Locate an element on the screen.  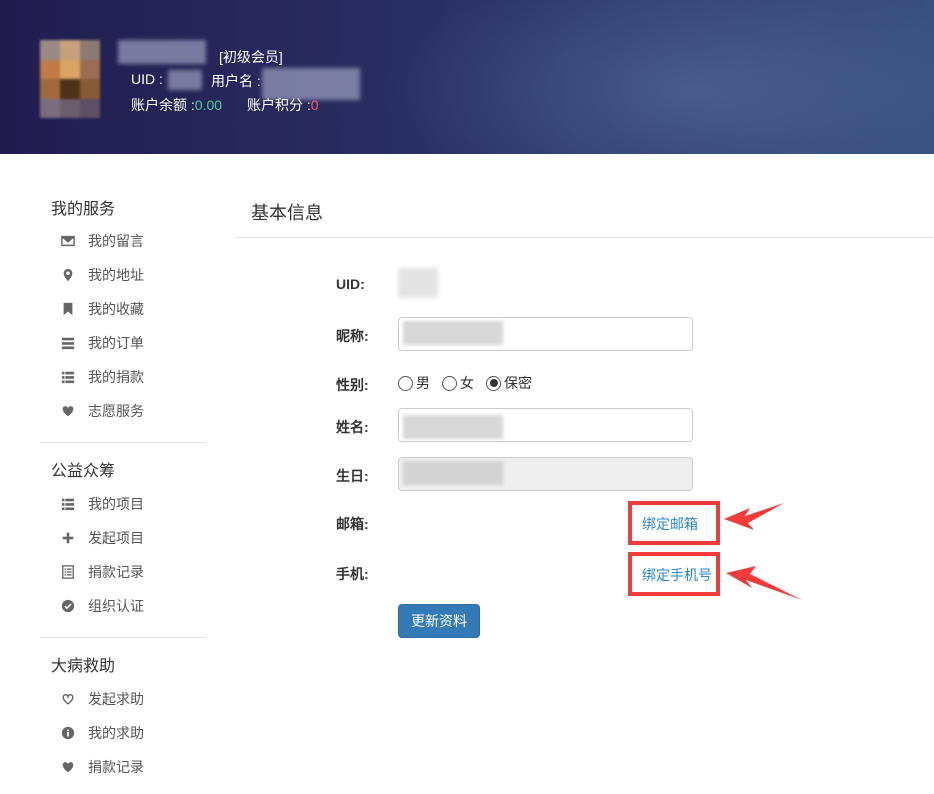
gender-radio-group: 男 女 保密 is located at coordinates (471, 383).